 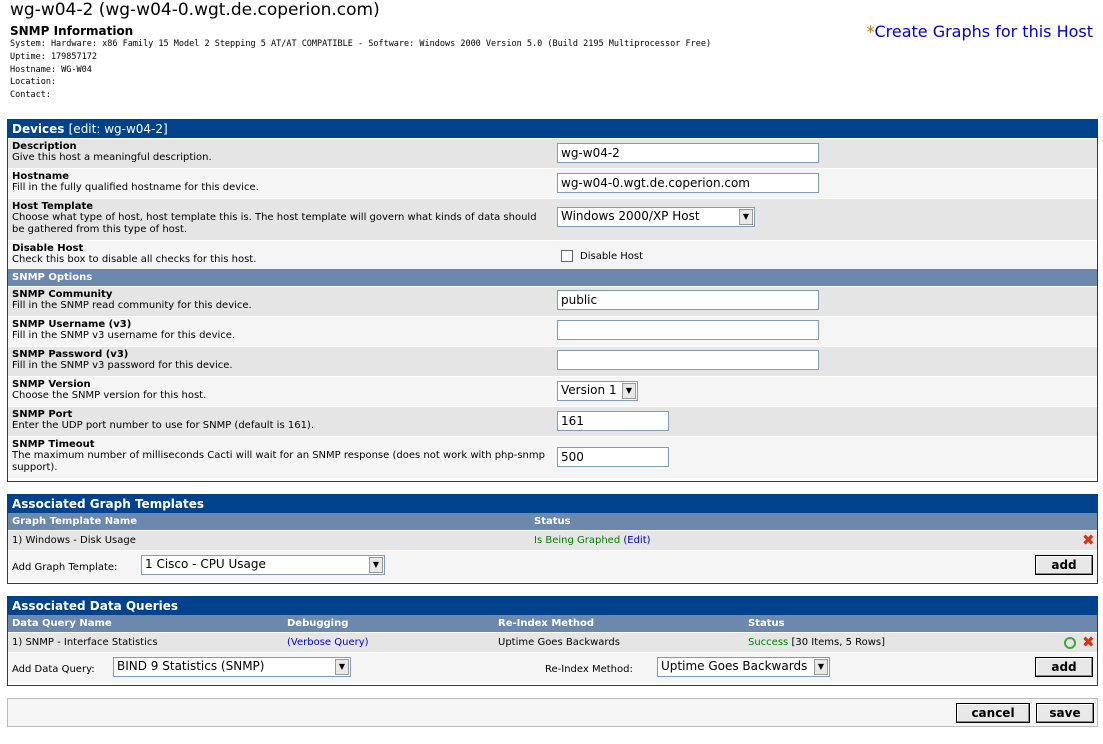 I want to click on reload-query-icon, so click(x=1070, y=643).